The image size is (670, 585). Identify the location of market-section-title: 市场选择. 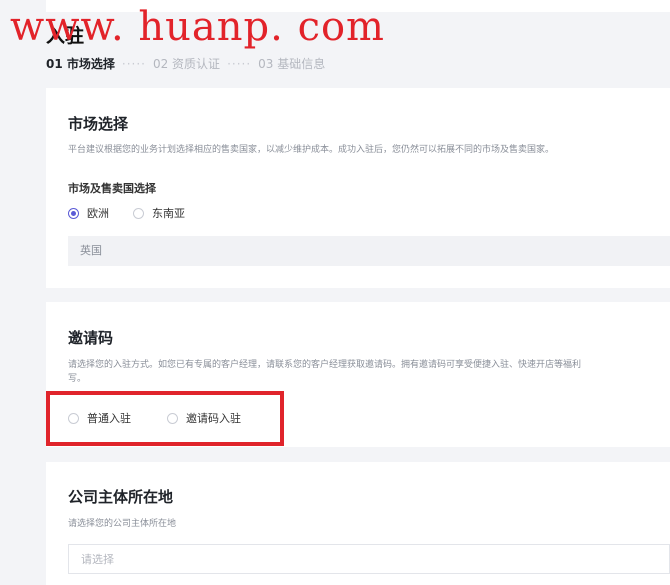
(98, 124).